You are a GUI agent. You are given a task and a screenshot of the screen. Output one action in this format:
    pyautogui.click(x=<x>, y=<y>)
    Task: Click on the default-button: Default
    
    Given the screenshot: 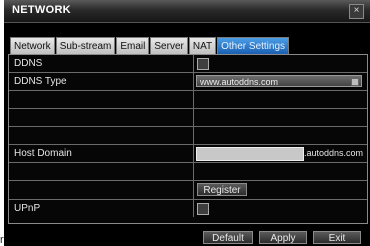 What is the action you would take?
    pyautogui.click(x=228, y=237)
    